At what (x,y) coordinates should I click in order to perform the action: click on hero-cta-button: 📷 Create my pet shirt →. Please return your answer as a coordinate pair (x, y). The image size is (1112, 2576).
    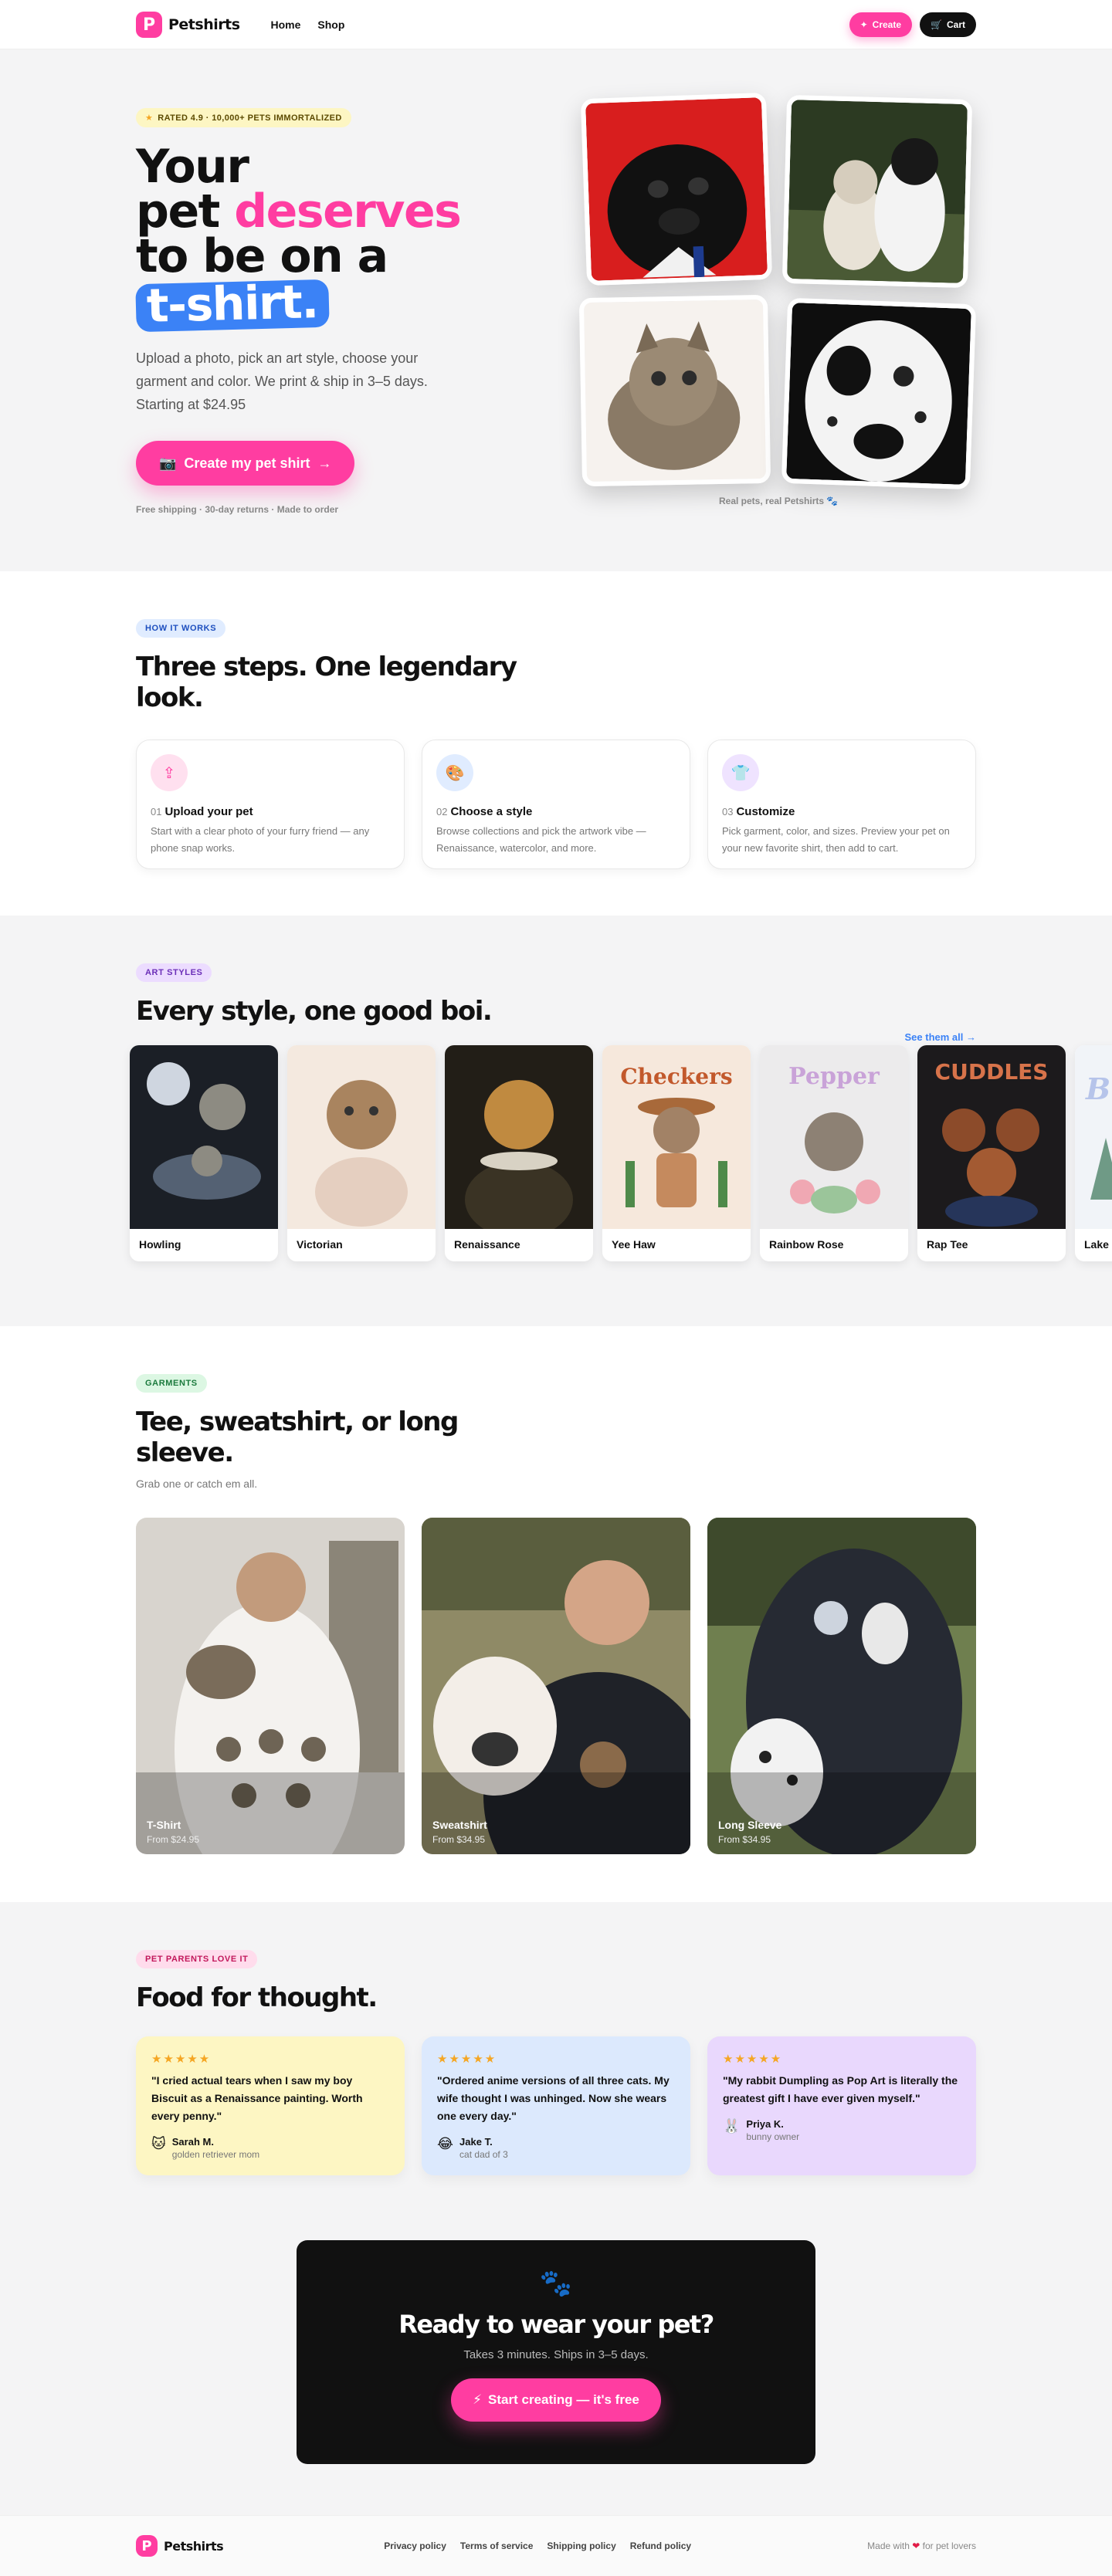
    Looking at the image, I should click on (245, 463).